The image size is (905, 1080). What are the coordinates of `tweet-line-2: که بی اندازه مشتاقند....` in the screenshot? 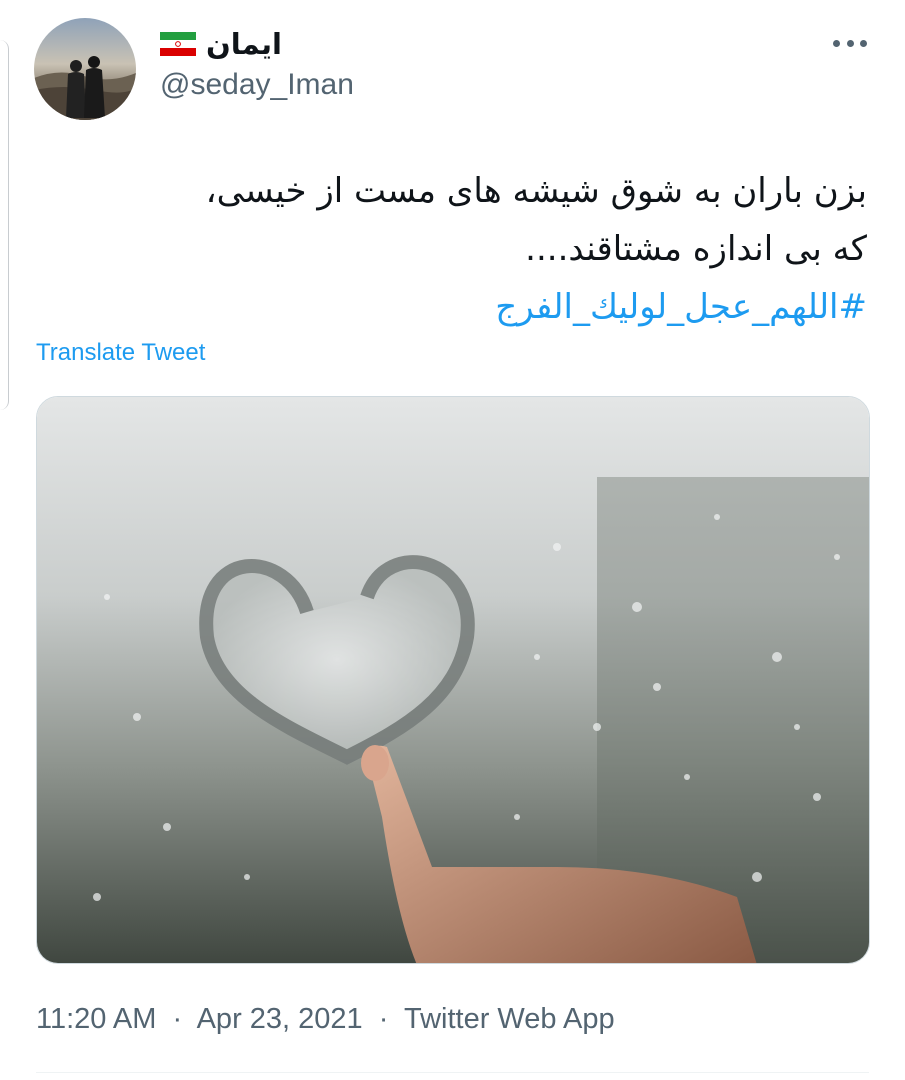 It's located at (696, 249).